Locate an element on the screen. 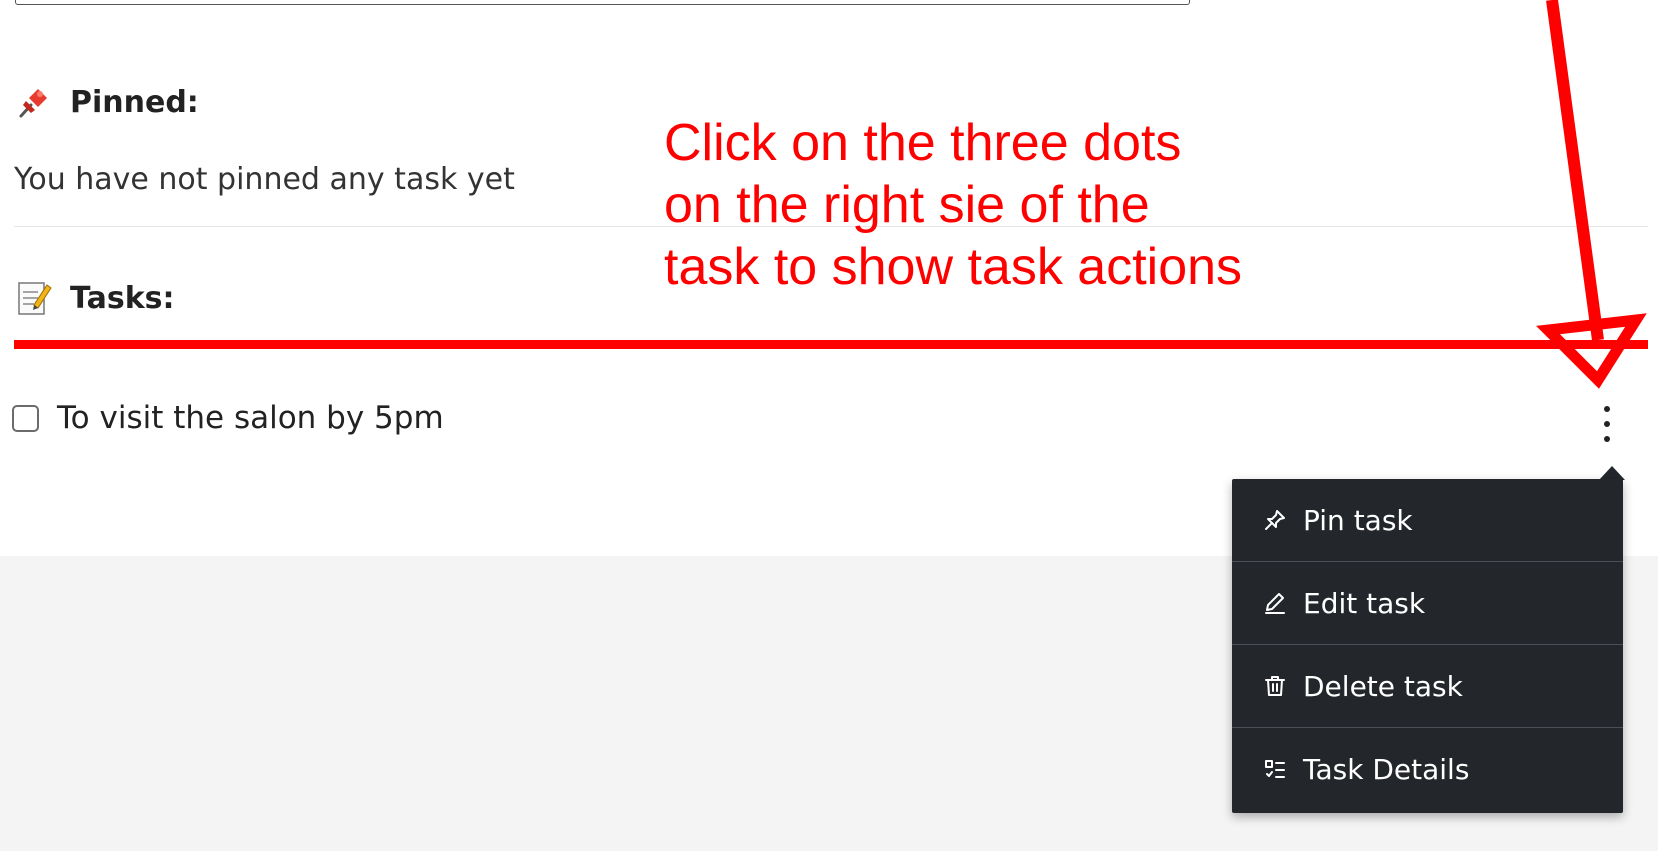 This screenshot has height=851, width=1658. task-actions-button is located at coordinates (1607, 424).